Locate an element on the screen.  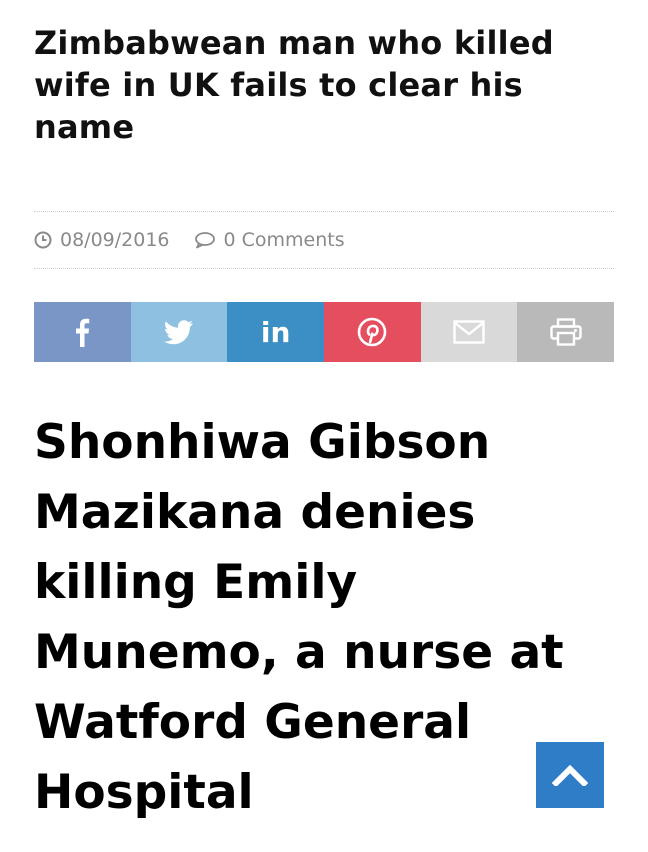
linkedin-share-button: in is located at coordinates (276, 332).